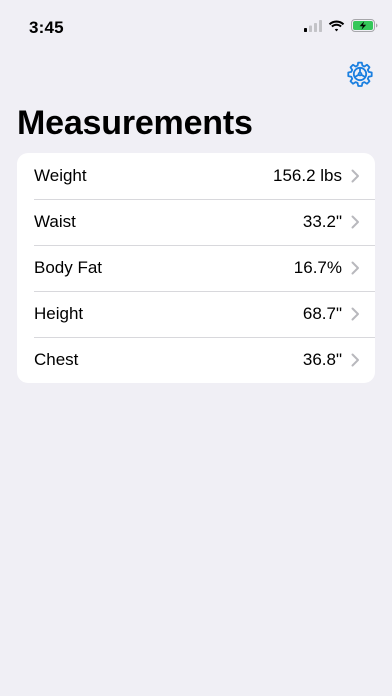 The height and width of the screenshot is (696, 392). I want to click on cellular-signal-icon, so click(313, 25).